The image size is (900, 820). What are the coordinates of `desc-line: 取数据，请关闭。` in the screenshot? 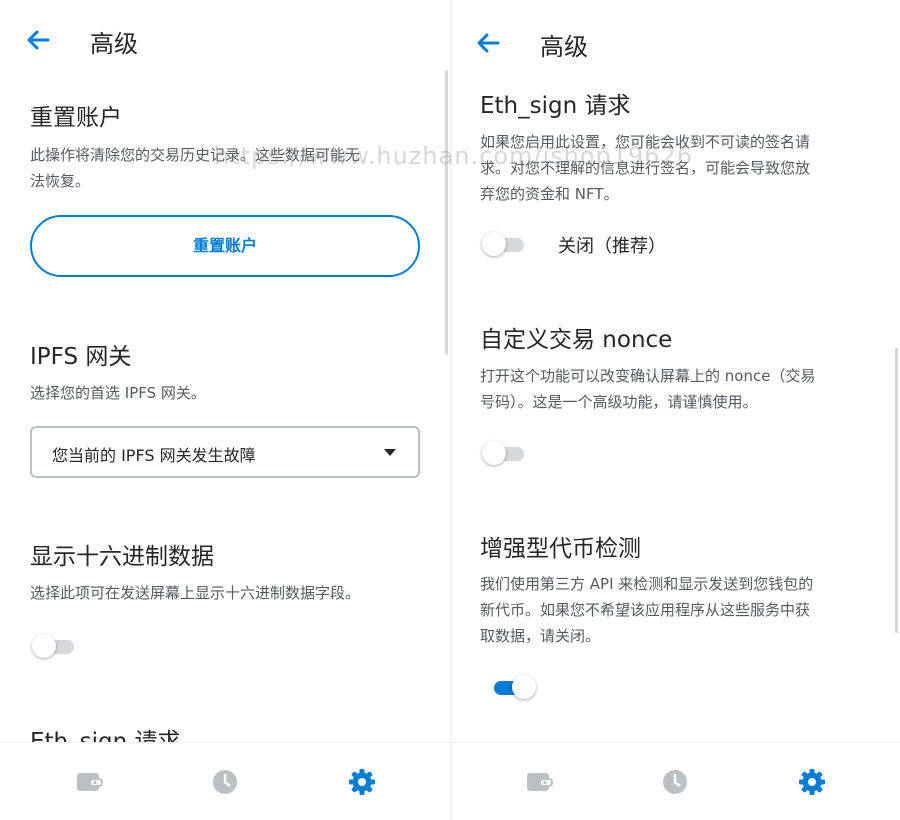 It's located at (540, 636).